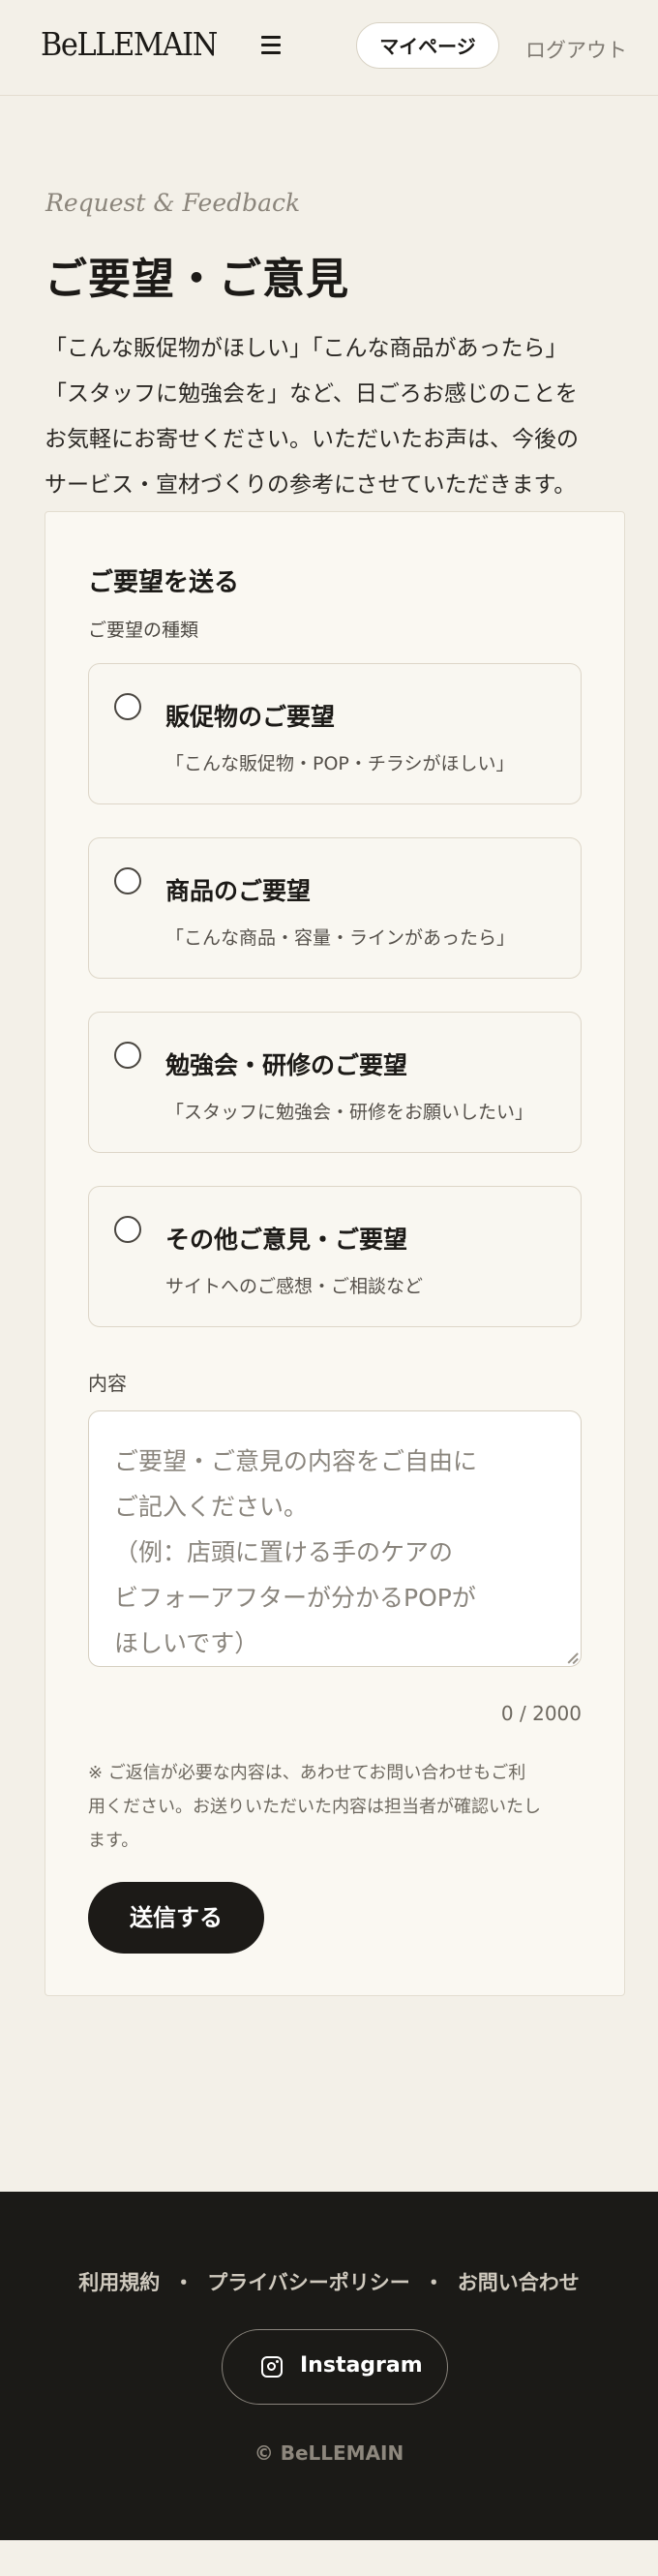 Image resolution: width=658 pixels, height=2576 pixels. I want to click on site-header: BeLLEMAIN マイページ ログアウト, so click(329, 48).